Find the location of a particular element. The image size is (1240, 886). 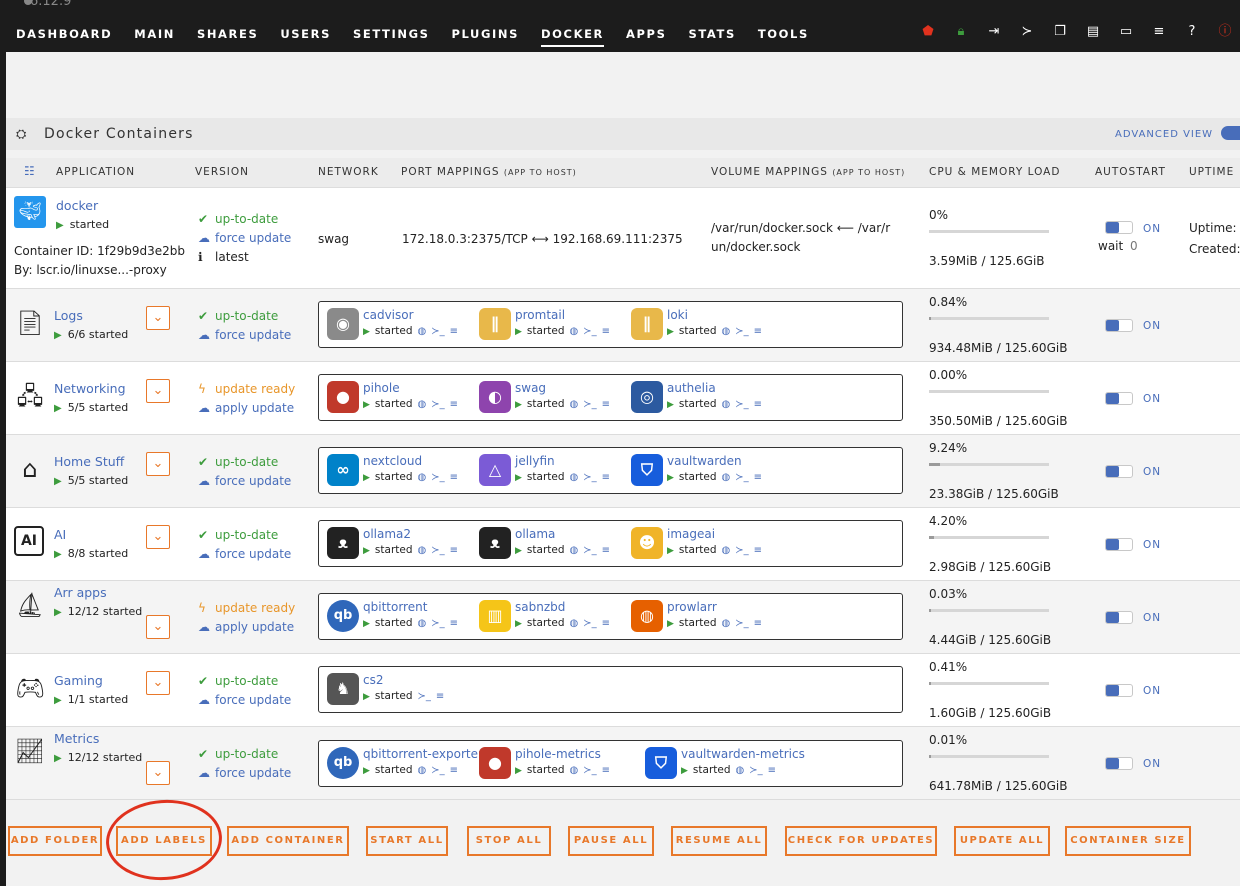

container-item: ◎ authelia ▶ started ◍ ≻_ ≡ is located at coordinates (716, 398).